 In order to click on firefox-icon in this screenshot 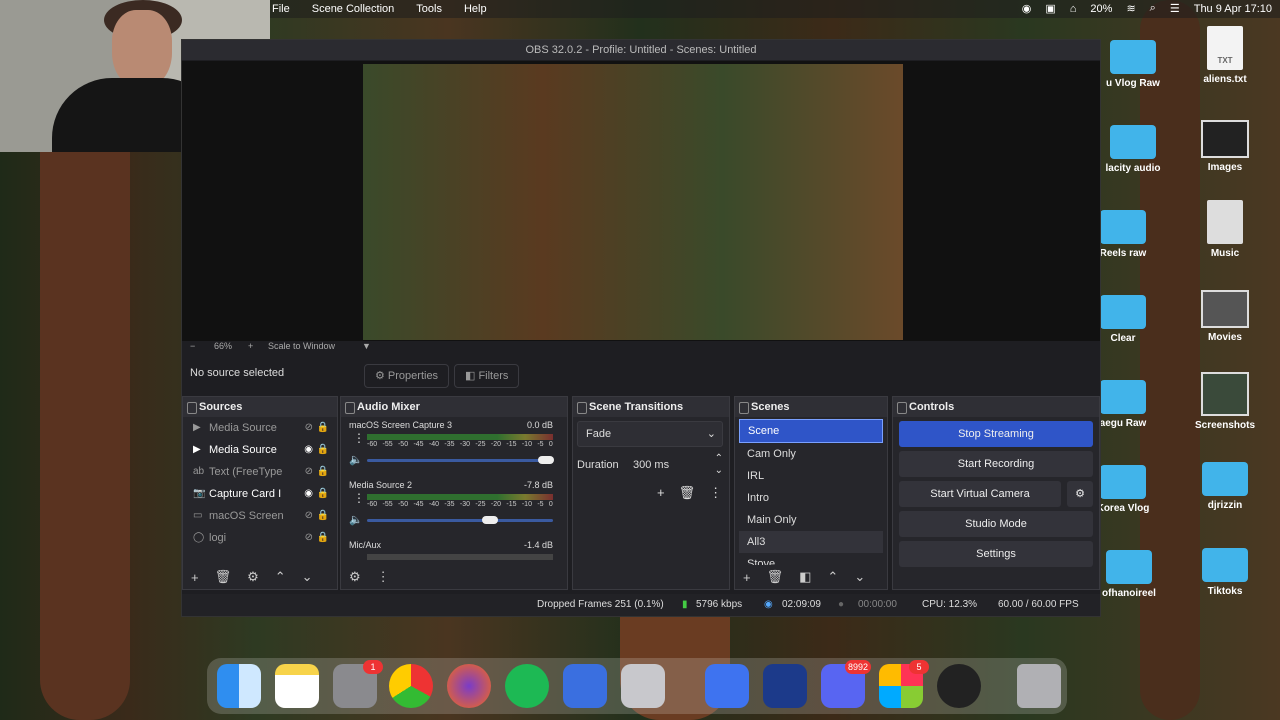, I will do `click(469, 686)`.